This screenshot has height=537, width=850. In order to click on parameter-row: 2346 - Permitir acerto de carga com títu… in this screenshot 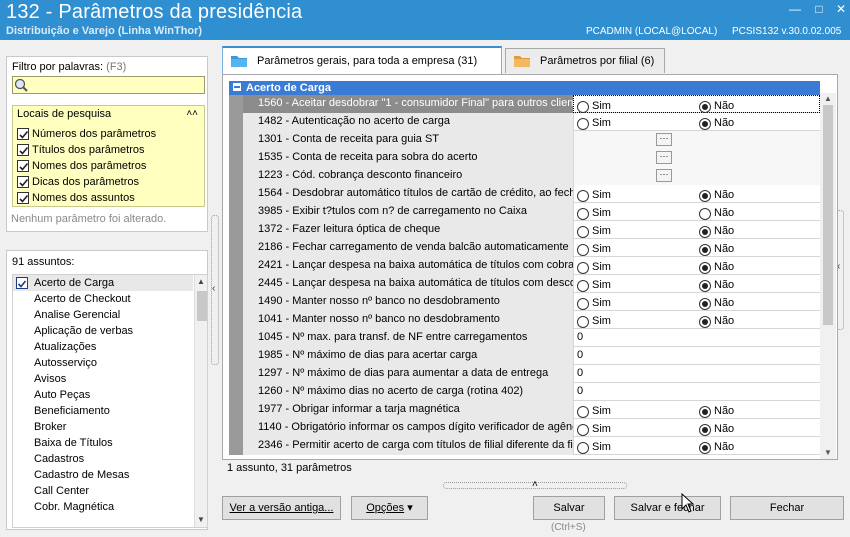, I will do `click(524, 446)`.